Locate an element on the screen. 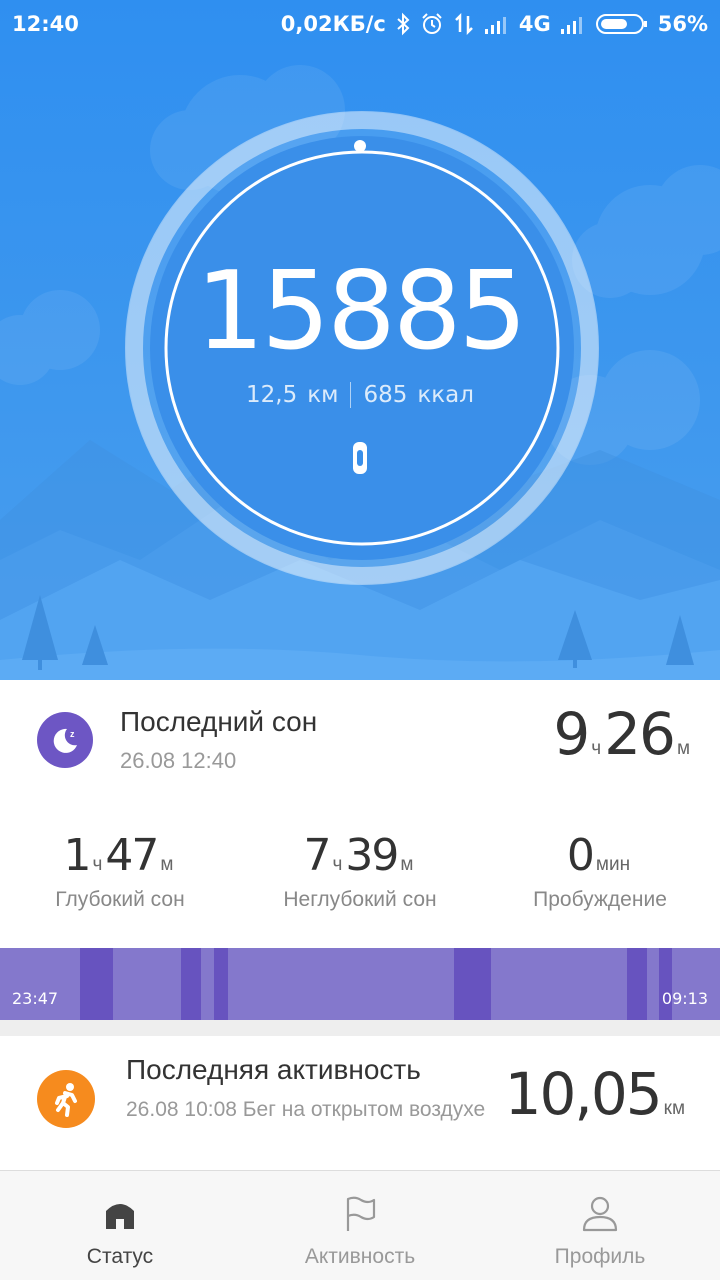  sleep-hours-unit: ч is located at coordinates (596, 748).